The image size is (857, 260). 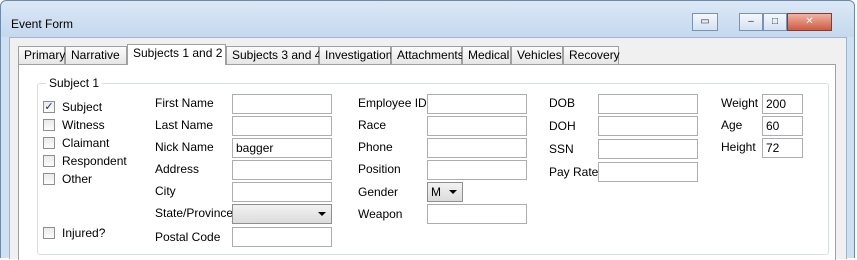 I want to click on other-label: Other, so click(x=77, y=179).